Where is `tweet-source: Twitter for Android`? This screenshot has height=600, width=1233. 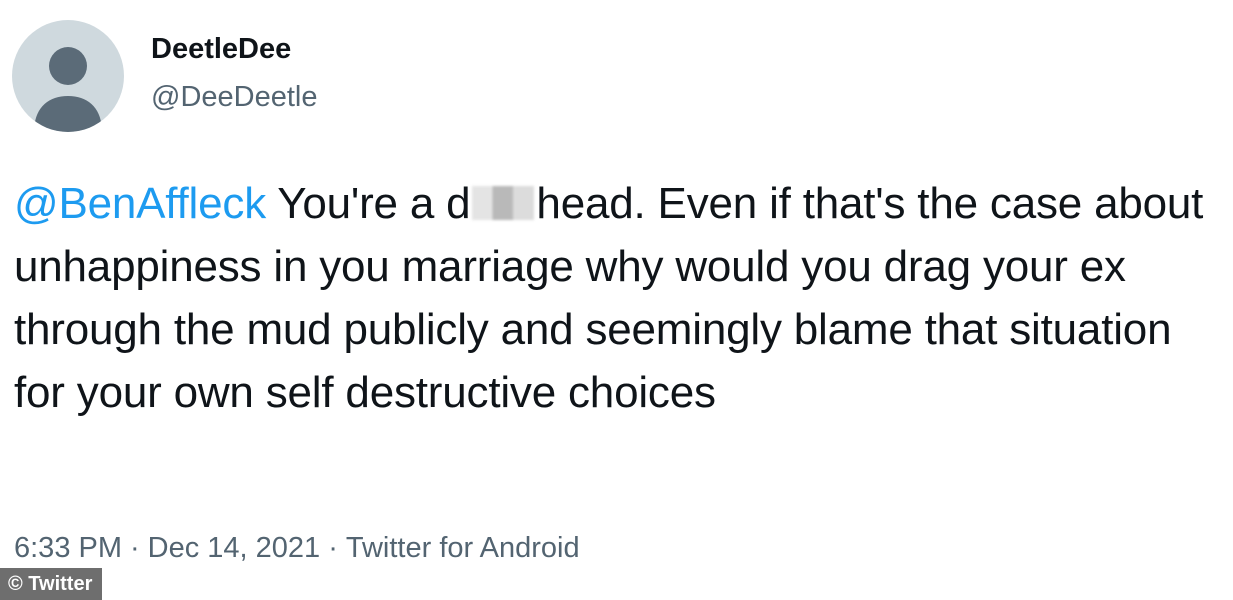
tweet-source: Twitter for Android is located at coordinates (462, 548).